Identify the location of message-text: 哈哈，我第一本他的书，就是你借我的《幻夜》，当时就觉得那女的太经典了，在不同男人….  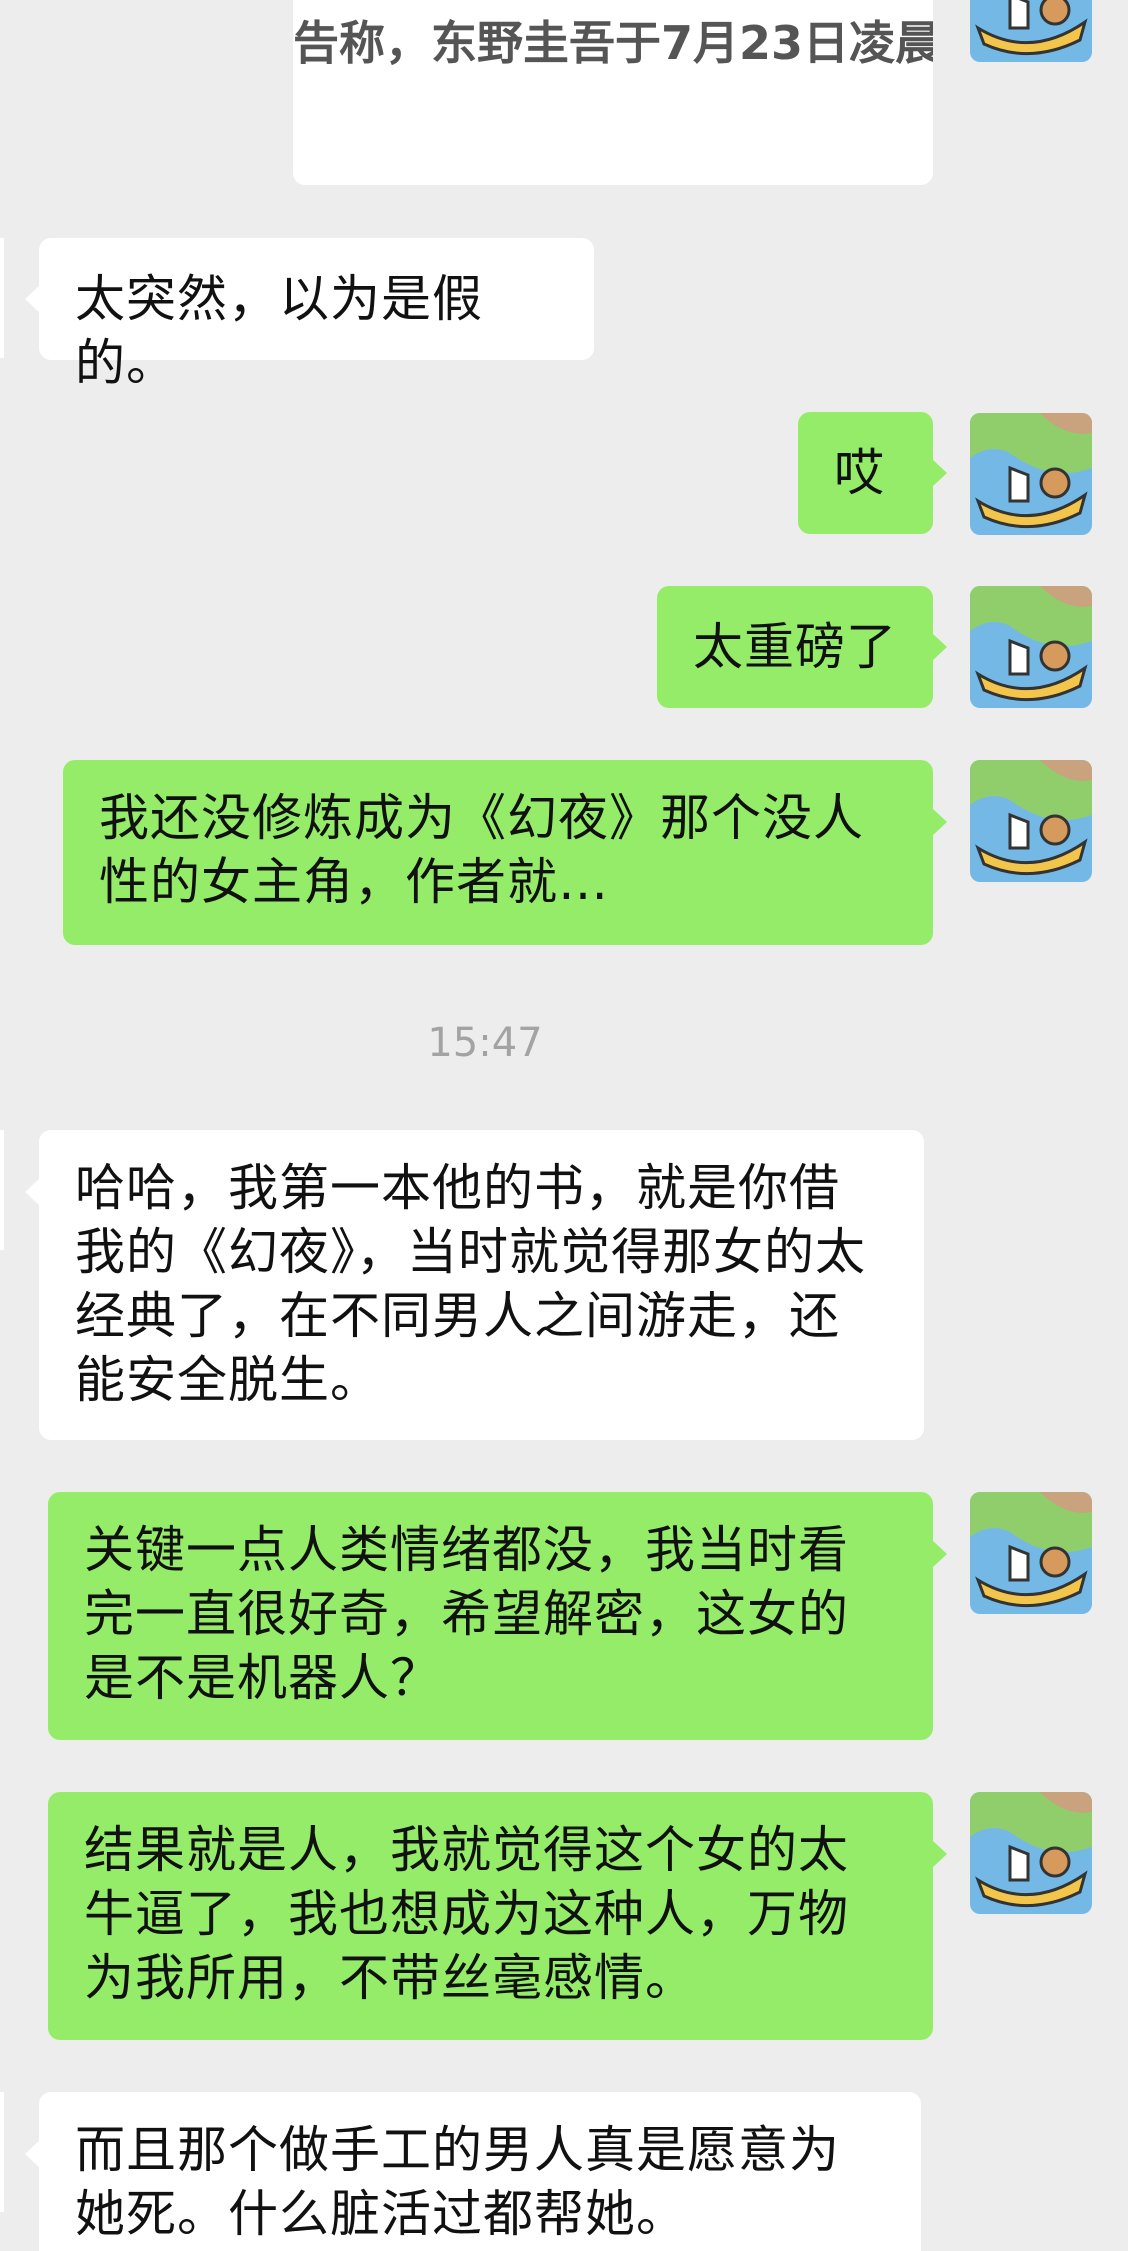
(470, 1284).